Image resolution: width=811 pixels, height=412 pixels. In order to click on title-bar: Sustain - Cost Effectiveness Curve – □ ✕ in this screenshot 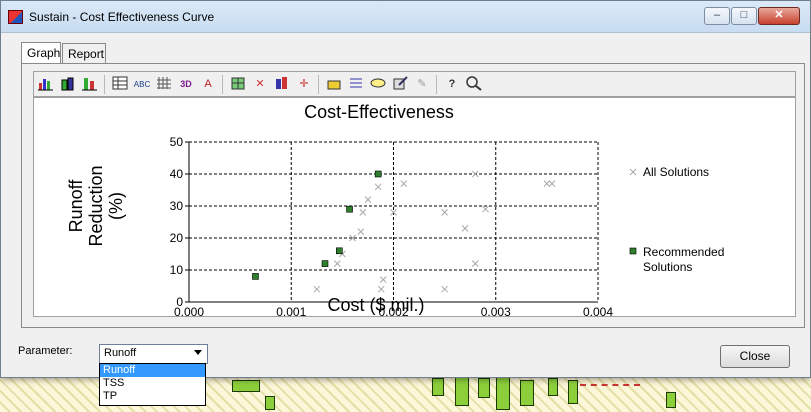, I will do `click(405, 17)`.